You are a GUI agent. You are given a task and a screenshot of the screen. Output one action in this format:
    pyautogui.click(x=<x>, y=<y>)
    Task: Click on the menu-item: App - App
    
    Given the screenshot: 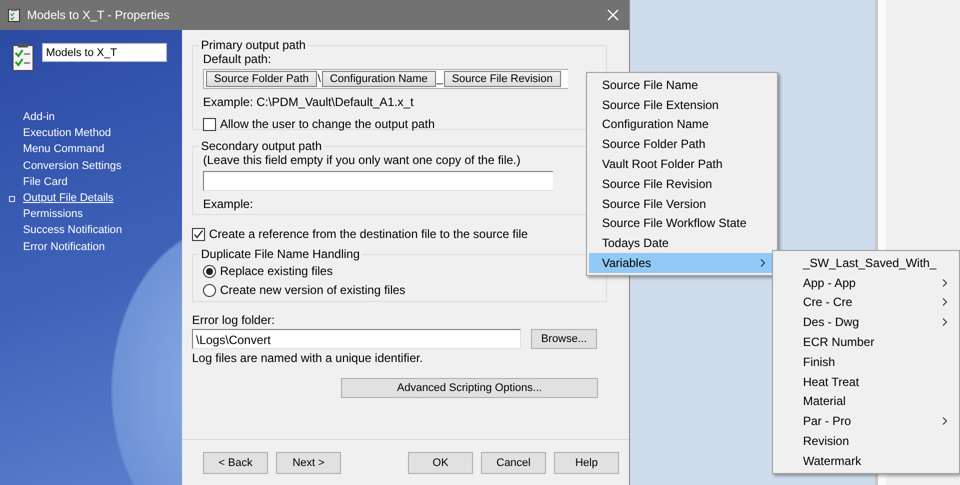 What is the action you would take?
    pyautogui.click(x=866, y=282)
    